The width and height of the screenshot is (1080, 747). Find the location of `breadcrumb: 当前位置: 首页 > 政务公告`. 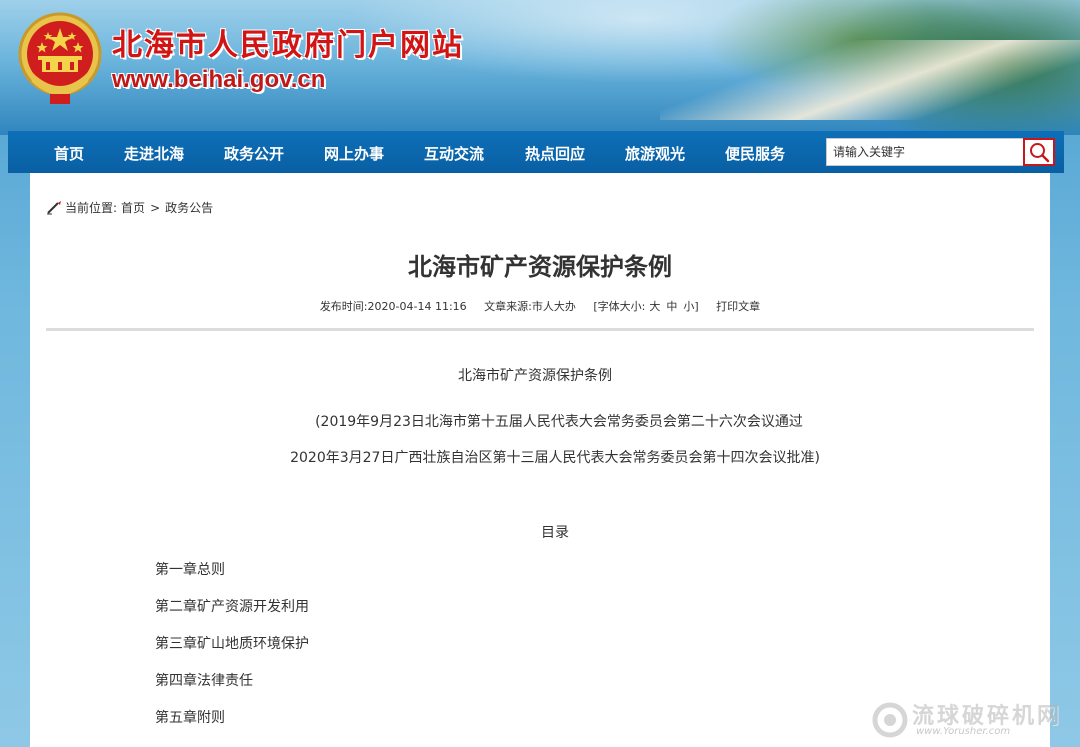

breadcrumb: 当前位置: 首页 > 政务公告 is located at coordinates (129, 207).